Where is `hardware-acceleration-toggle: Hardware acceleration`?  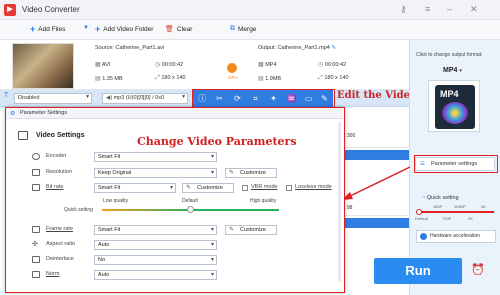 hardware-acceleration-toggle: Hardware acceleration is located at coordinates (456, 236).